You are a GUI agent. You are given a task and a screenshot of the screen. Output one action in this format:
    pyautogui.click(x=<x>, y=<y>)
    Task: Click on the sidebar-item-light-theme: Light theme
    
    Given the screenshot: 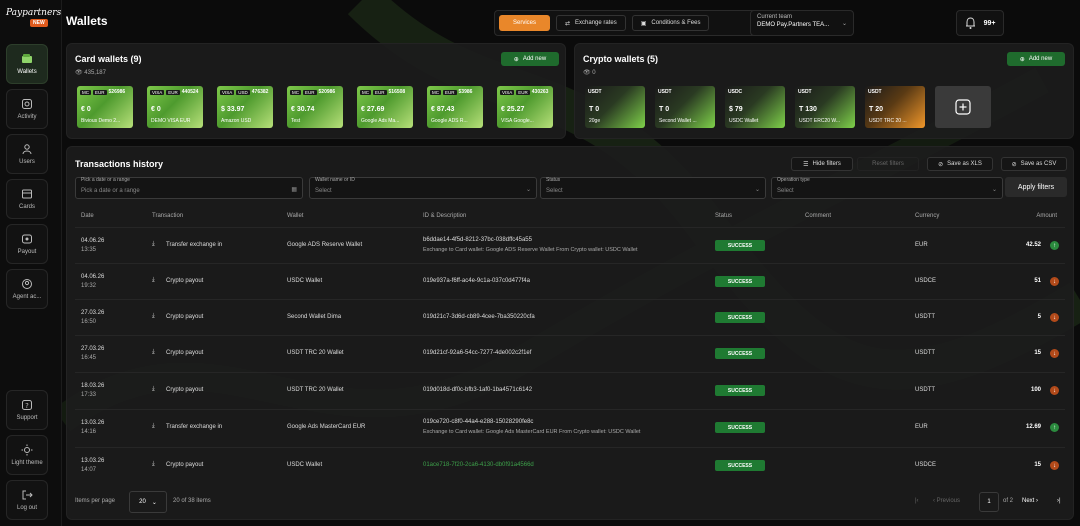 What is the action you would take?
    pyautogui.click(x=27, y=455)
    